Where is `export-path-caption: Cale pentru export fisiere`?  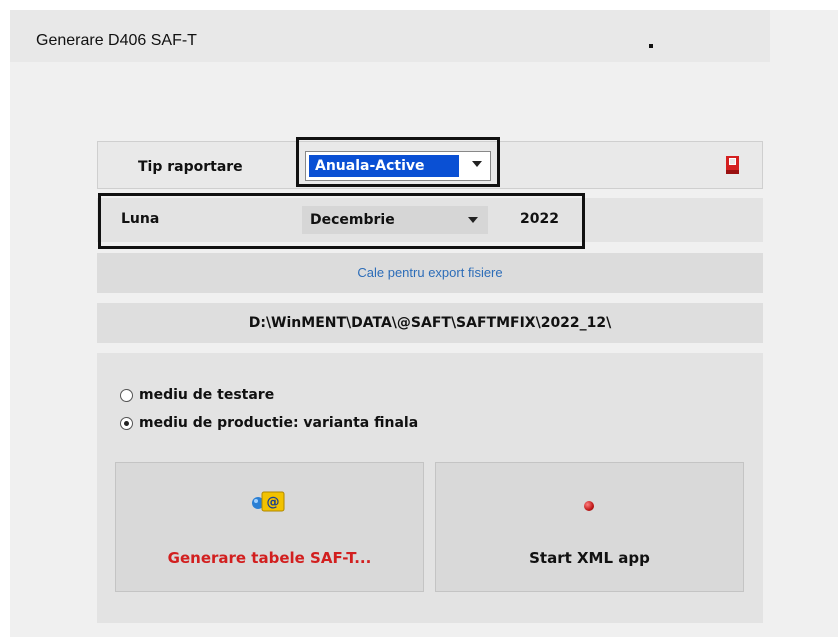 export-path-caption: Cale pentru export fisiere is located at coordinates (430, 273).